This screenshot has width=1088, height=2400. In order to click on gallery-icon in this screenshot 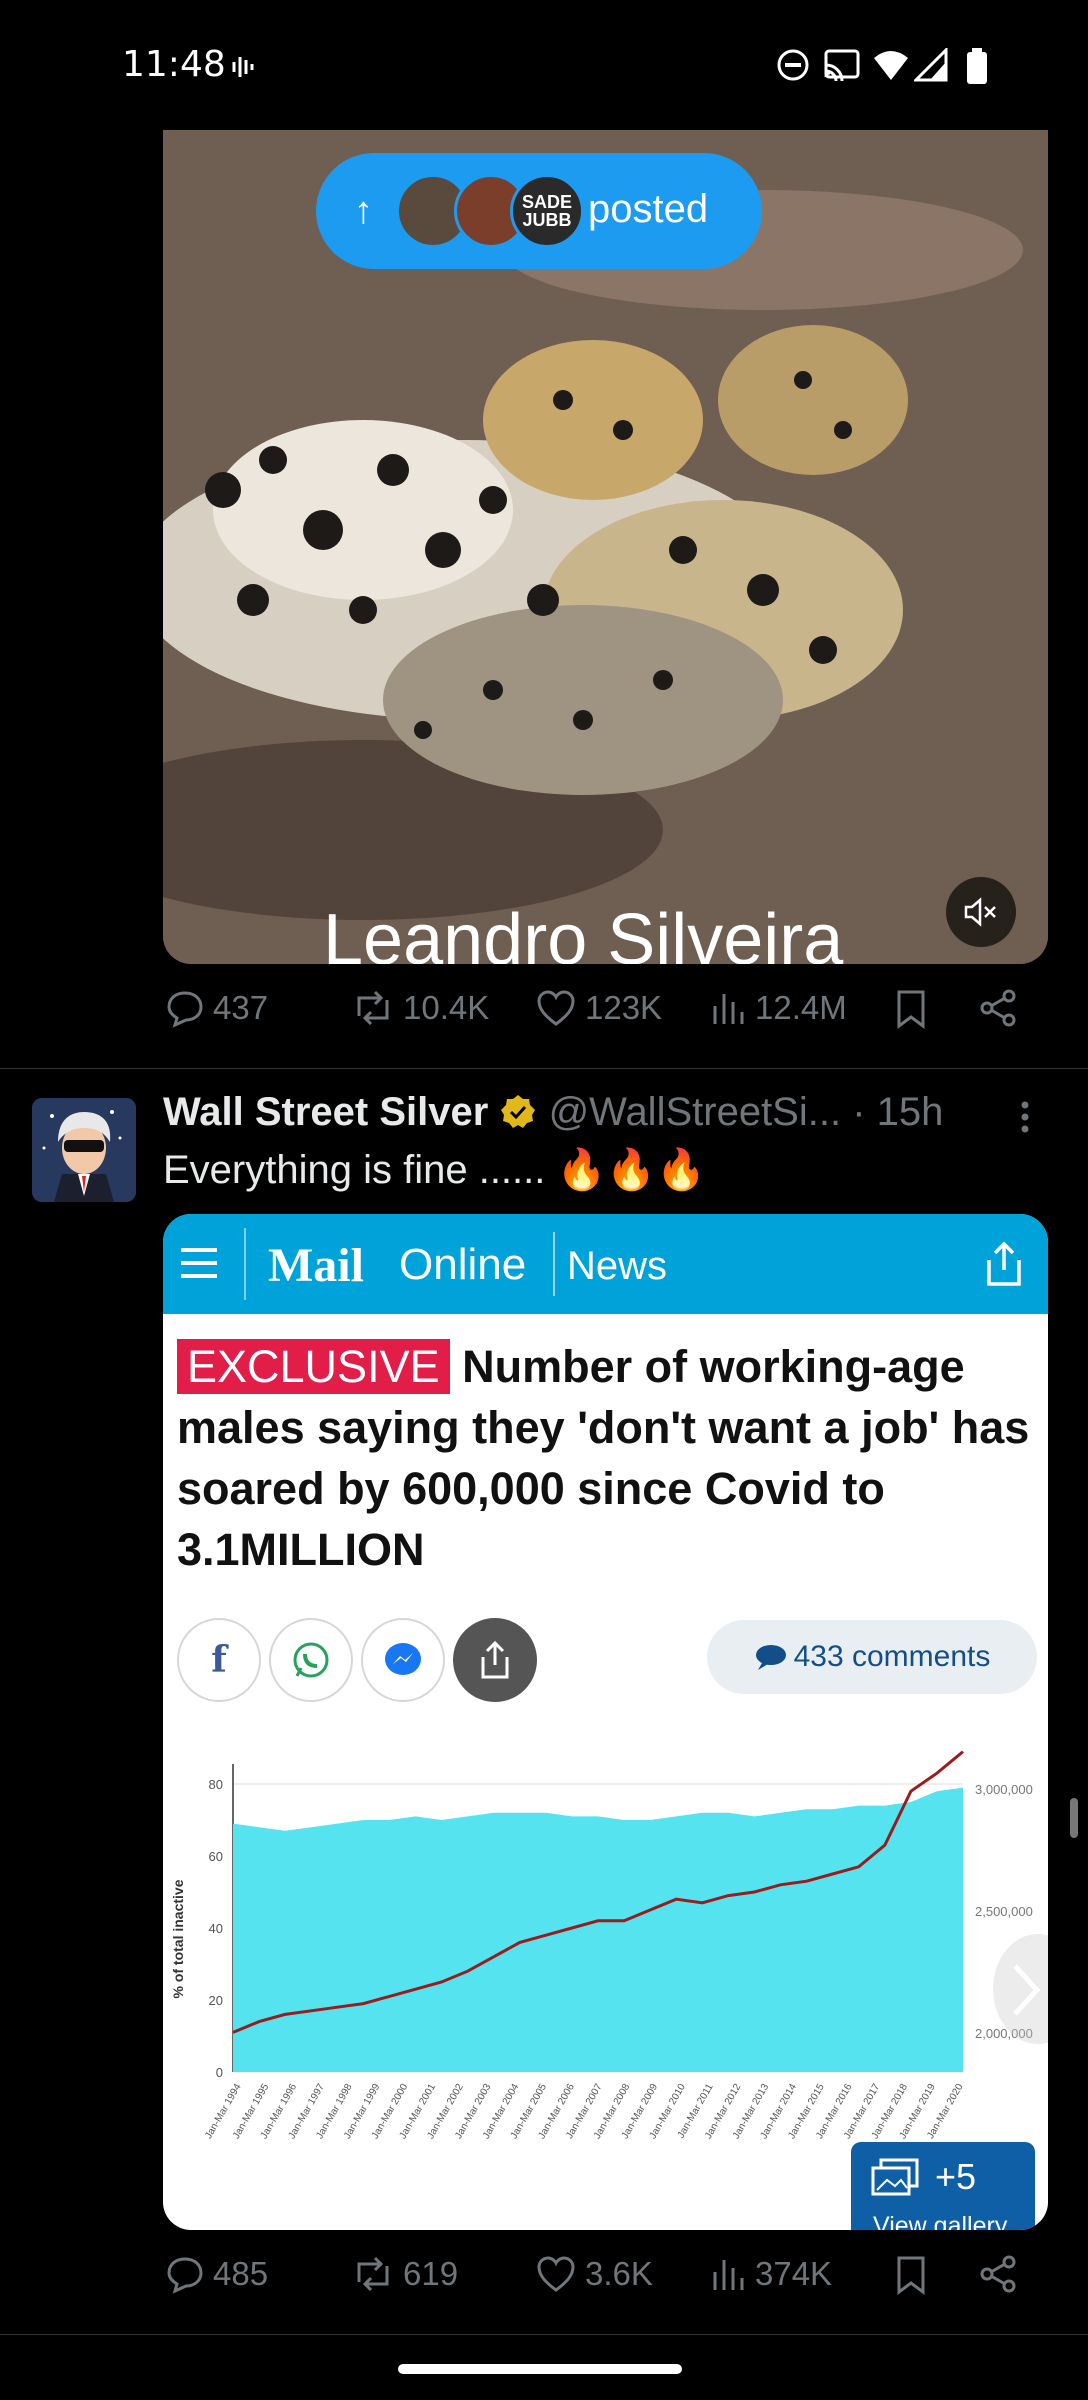, I will do `click(895, 2177)`.